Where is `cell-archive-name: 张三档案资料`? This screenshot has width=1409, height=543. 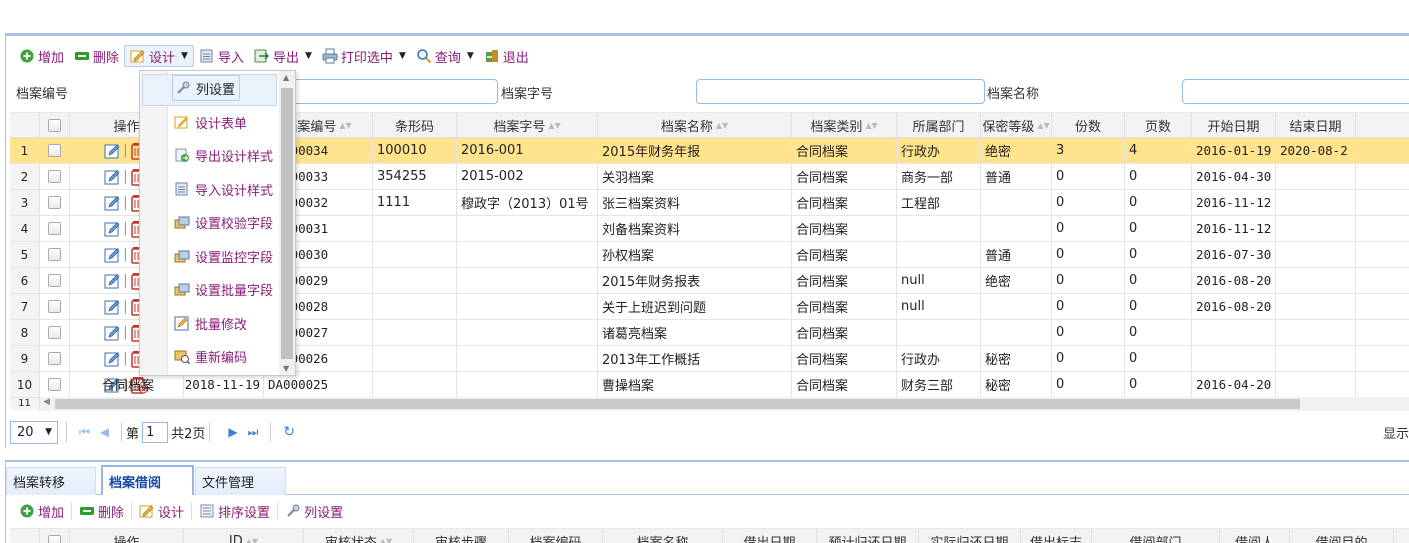
cell-archive-name: 张三档案资料 is located at coordinates (695, 202).